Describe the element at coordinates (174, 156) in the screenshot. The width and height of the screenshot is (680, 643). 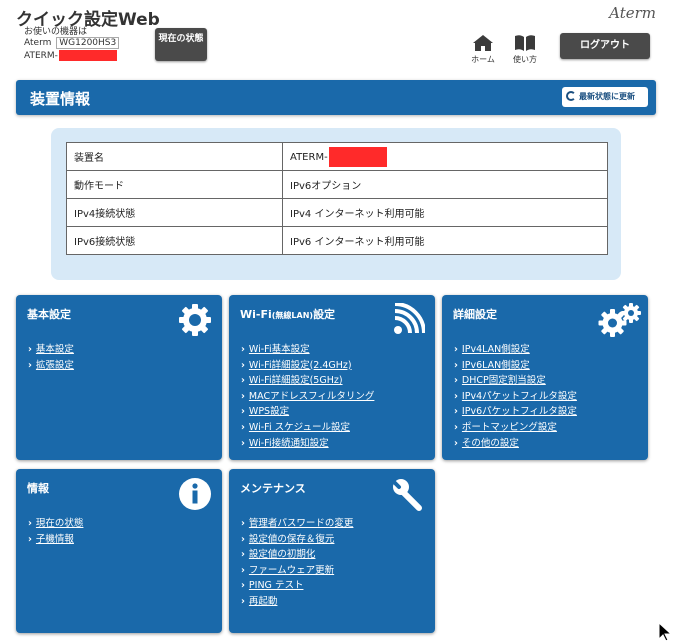
I see `row-key: 装置名` at that location.